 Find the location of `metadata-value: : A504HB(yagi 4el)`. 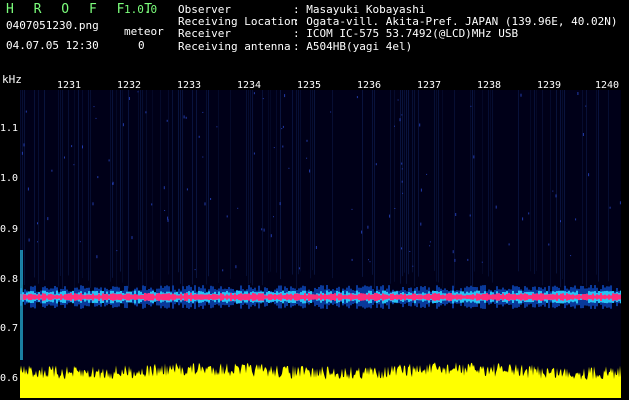

metadata-value: : A504HB(yagi 4el) is located at coordinates (353, 46).